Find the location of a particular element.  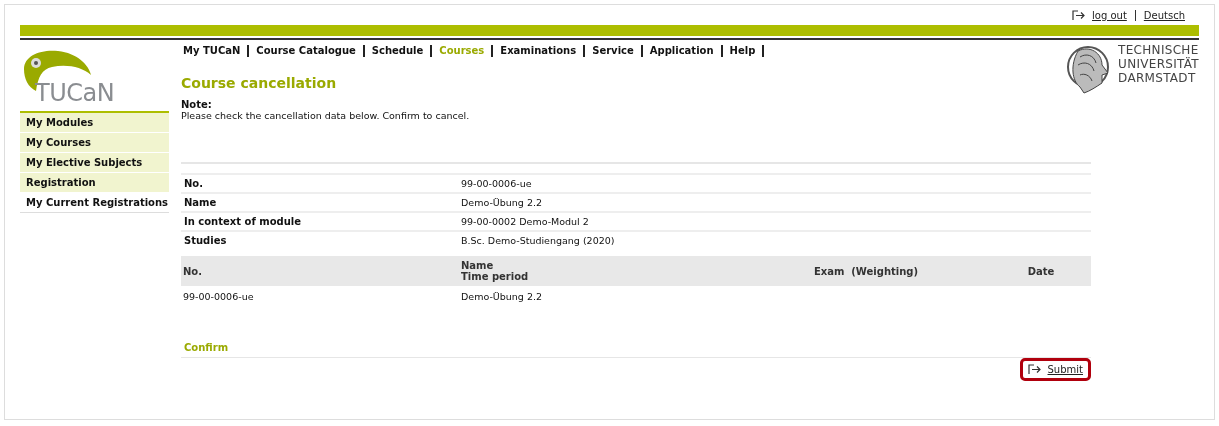

logout-icon is located at coordinates (1079, 15).